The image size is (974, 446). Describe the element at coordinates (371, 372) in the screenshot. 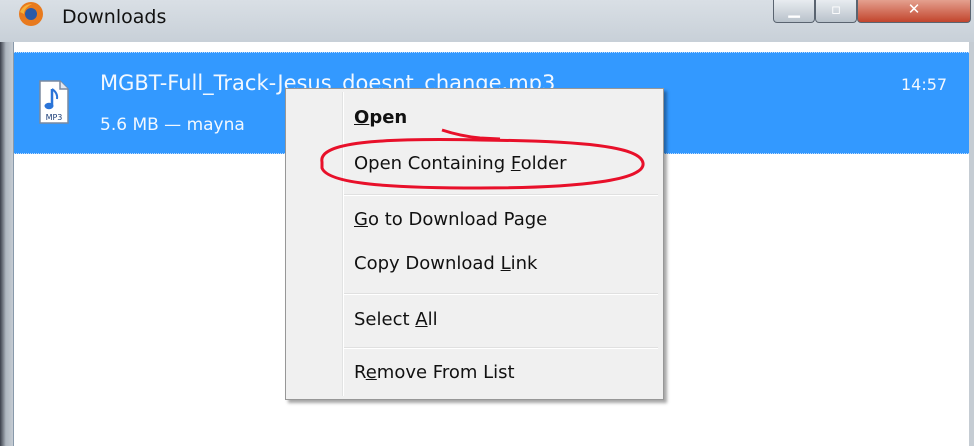

I see `menu-item-accesskey: e` at that location.